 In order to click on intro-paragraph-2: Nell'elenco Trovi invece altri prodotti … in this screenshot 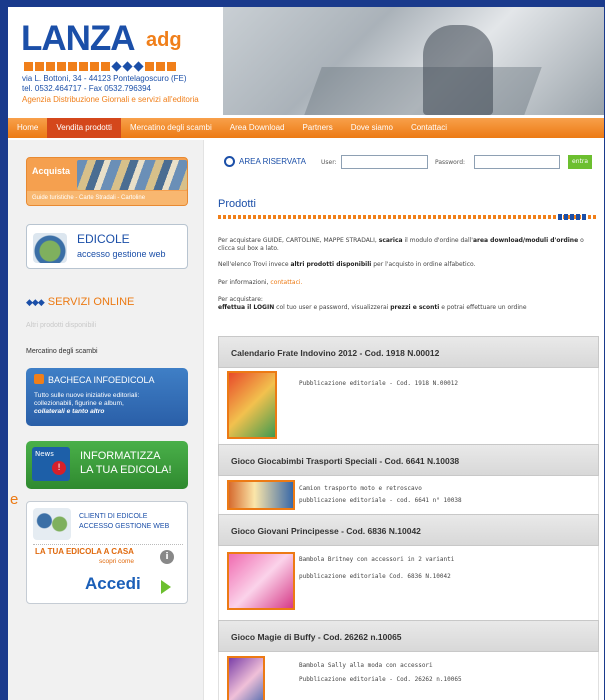, I will do `click(347, 264)`.